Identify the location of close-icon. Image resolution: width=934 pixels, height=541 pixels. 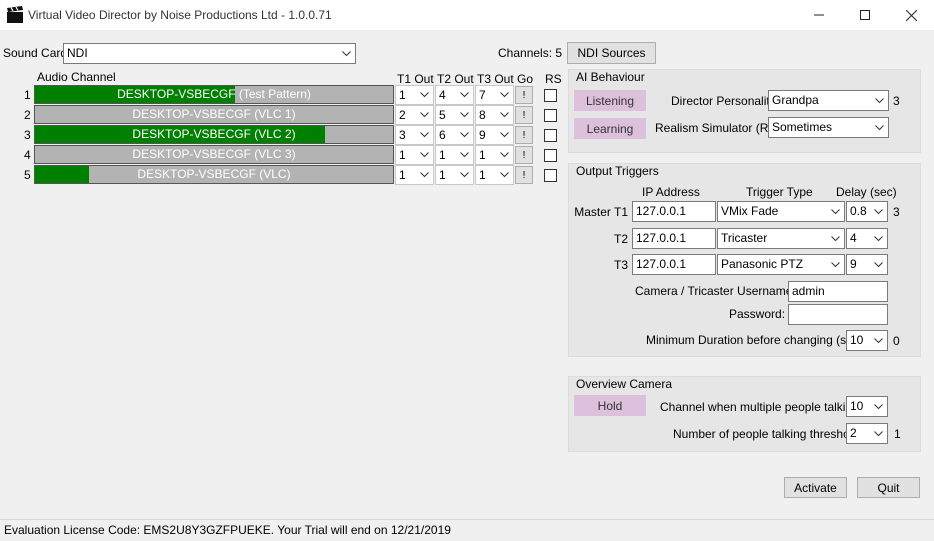
(911, 15).